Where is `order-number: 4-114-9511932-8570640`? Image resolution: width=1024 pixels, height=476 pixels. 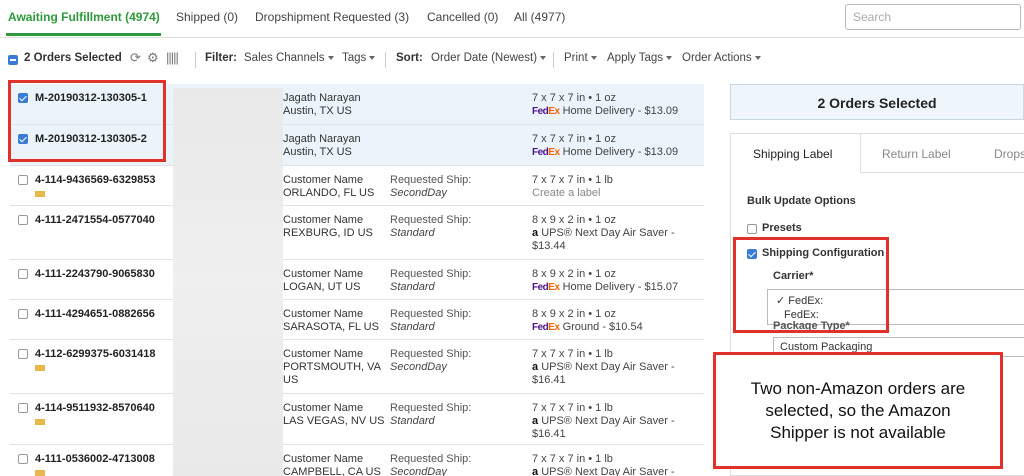
order-number: 4-114-9511932-8570640 is located at coordinates (95, 408).